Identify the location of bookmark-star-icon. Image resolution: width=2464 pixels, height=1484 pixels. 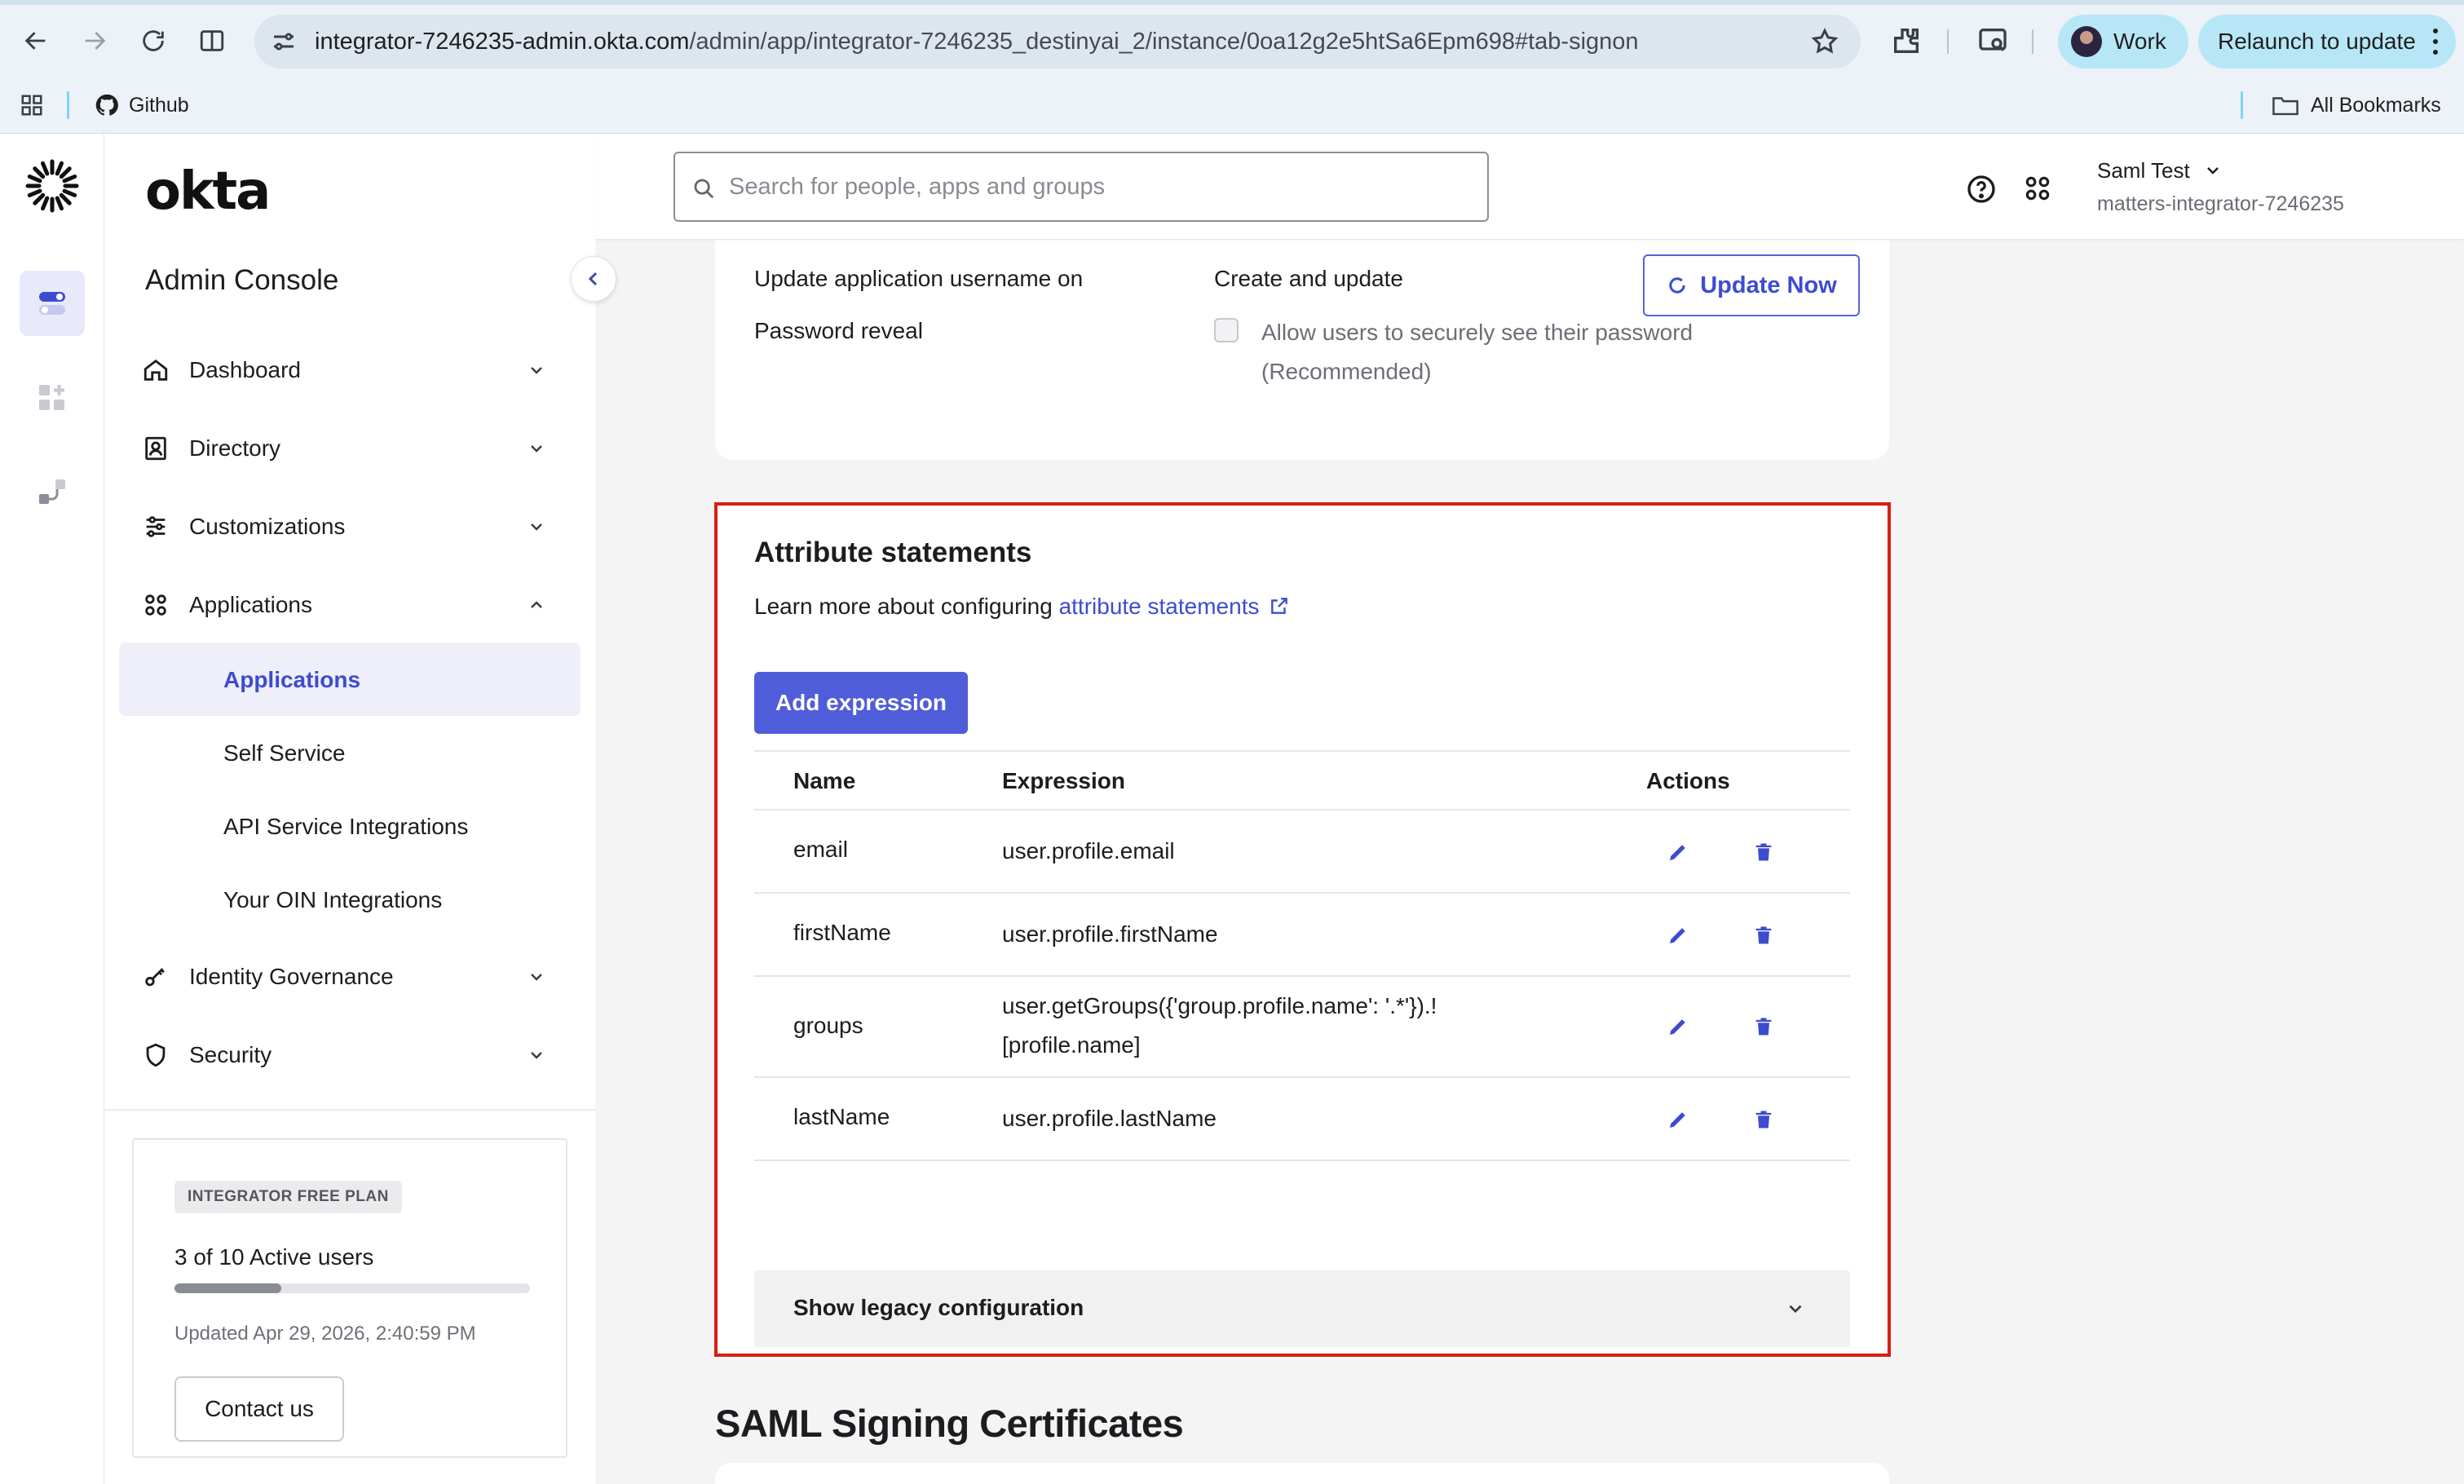
(1824, 41).